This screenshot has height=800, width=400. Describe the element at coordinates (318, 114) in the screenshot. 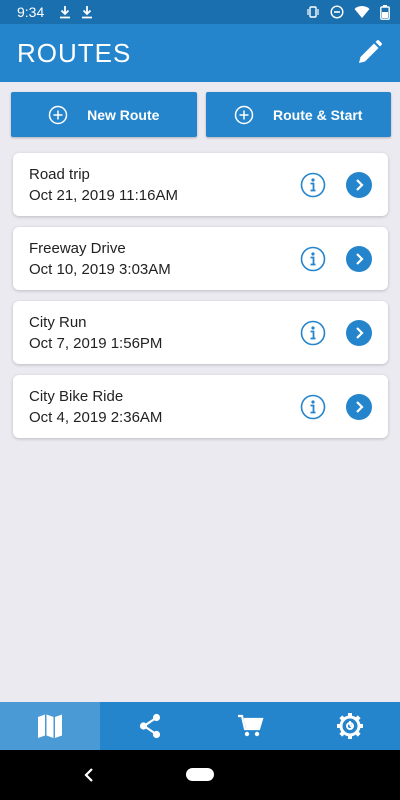

I see `route-and-start-label: Route & Start` at that location.